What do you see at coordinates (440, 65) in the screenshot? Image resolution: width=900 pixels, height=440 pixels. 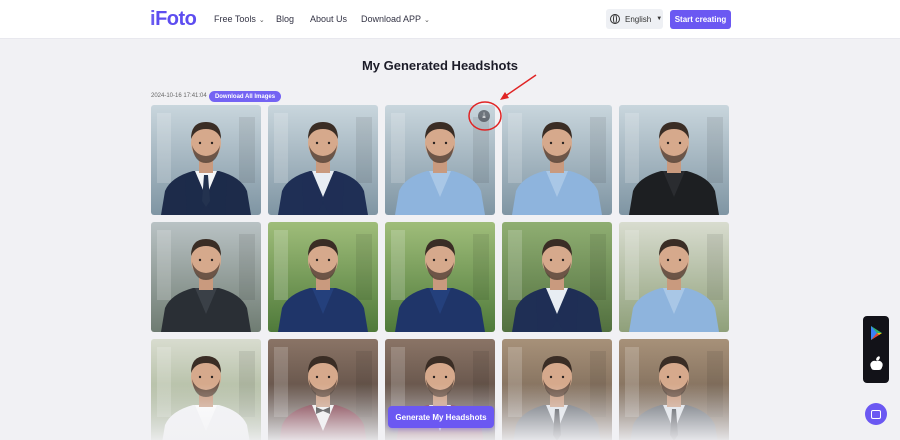 I see `page-title: My Generated Headshots` at bounding box center [440, 65].